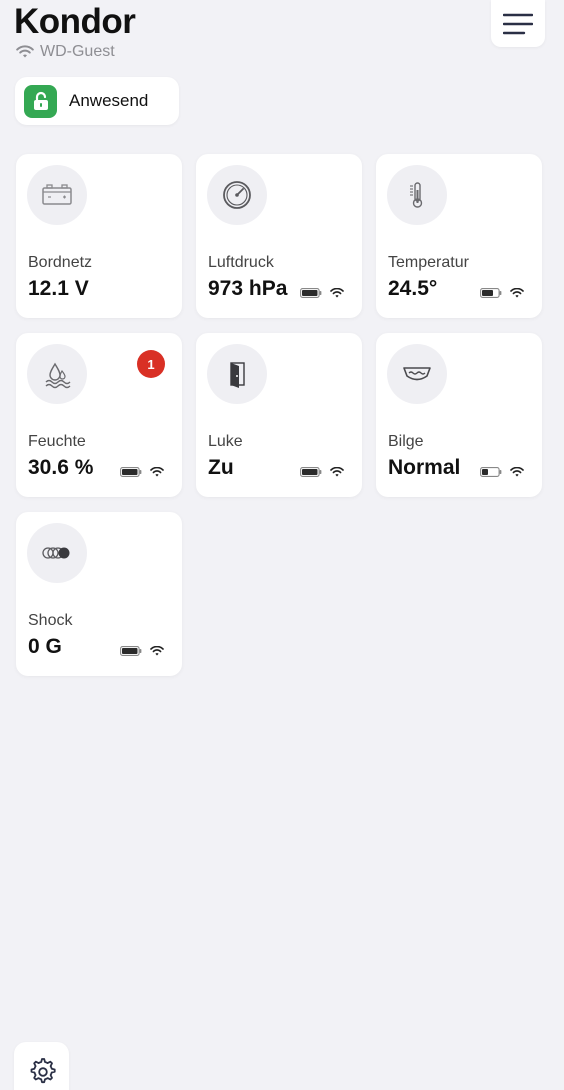 The height and width of the screenshot is (1090, 564). What do you see at coordinates (413, 288) in the screenshot?
I see `sensor-value: 24.5°` at bounding box center [413, 288].